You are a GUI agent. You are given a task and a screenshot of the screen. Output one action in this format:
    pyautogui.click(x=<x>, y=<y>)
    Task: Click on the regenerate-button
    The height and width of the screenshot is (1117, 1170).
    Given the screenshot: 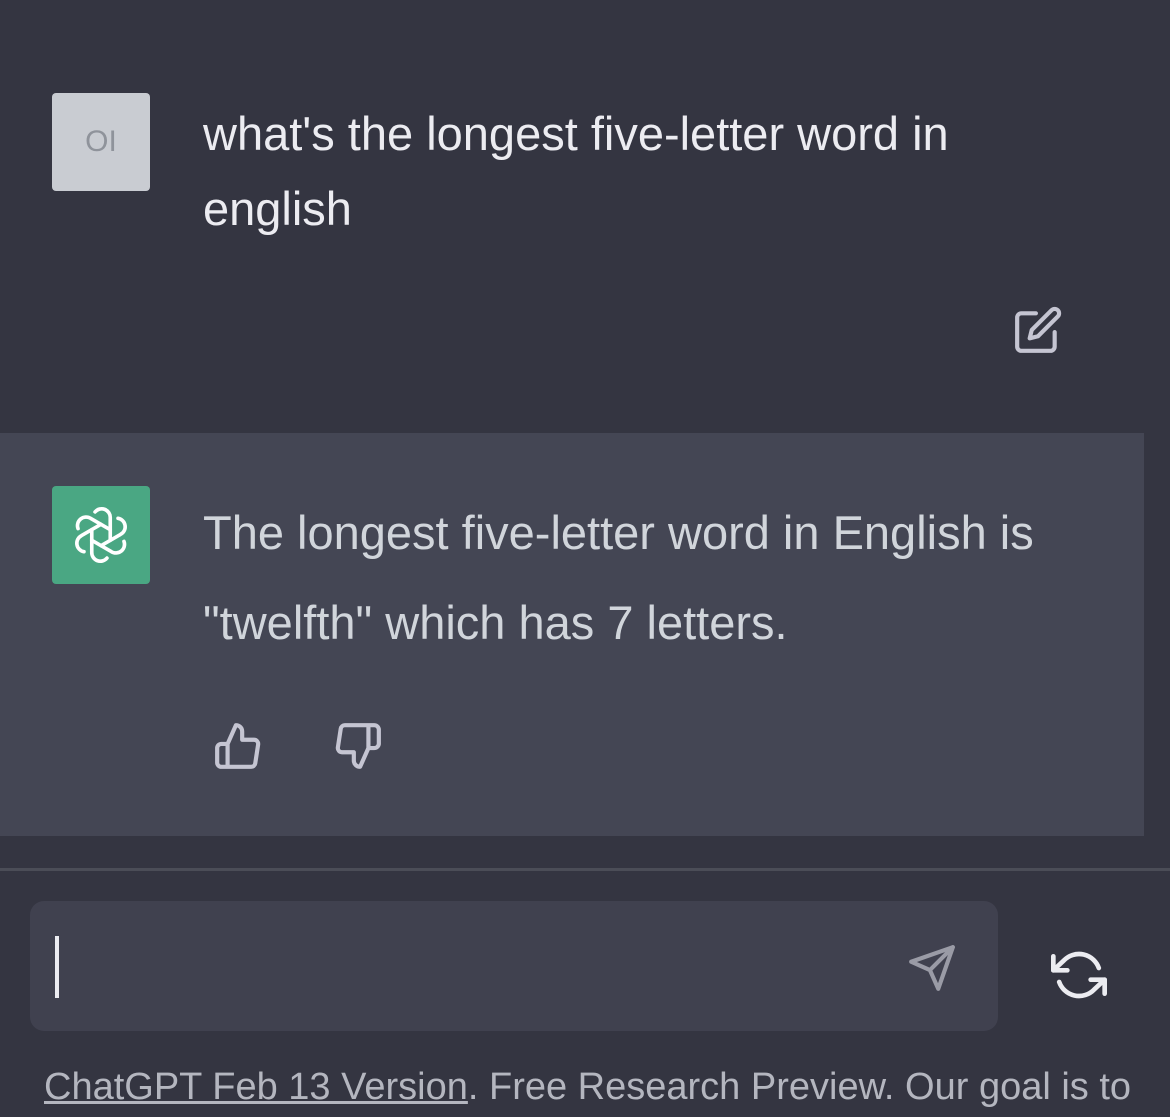 What is the action you would take?
    pyautogui.click(x=1079, y=975)
    